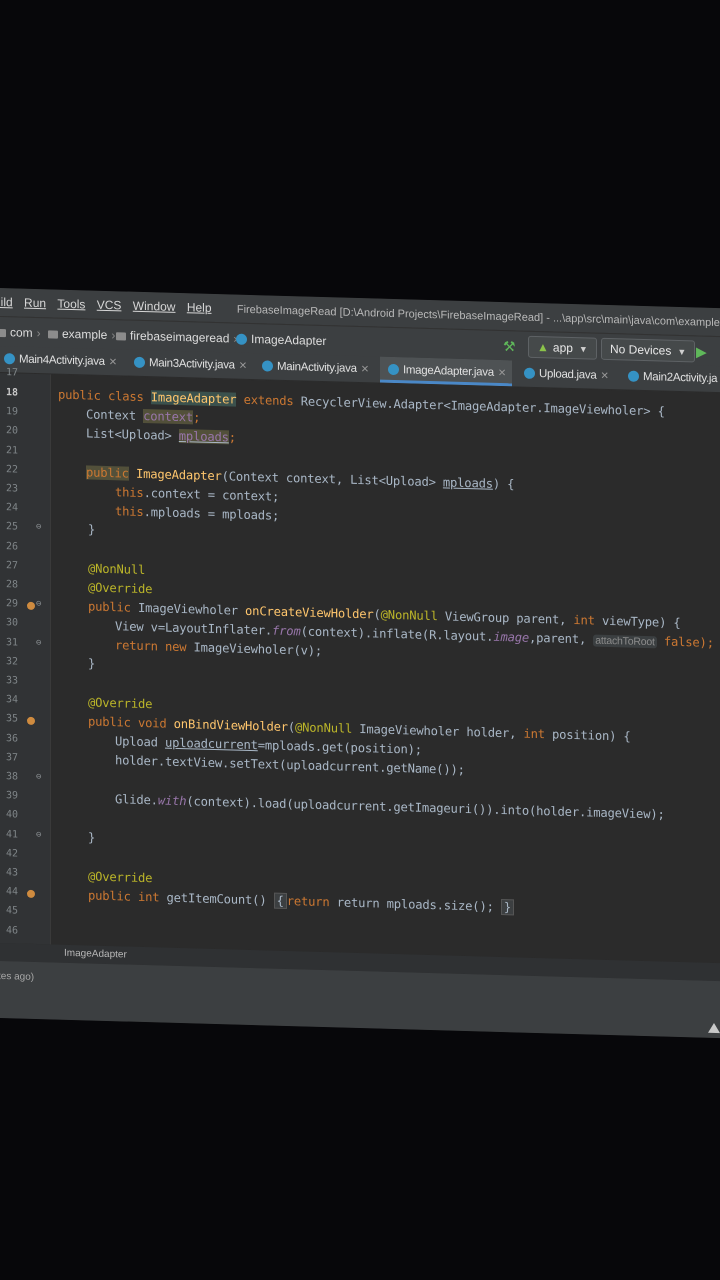  I want to click on build-hammer-icon: ⚒, so click(509, 346).